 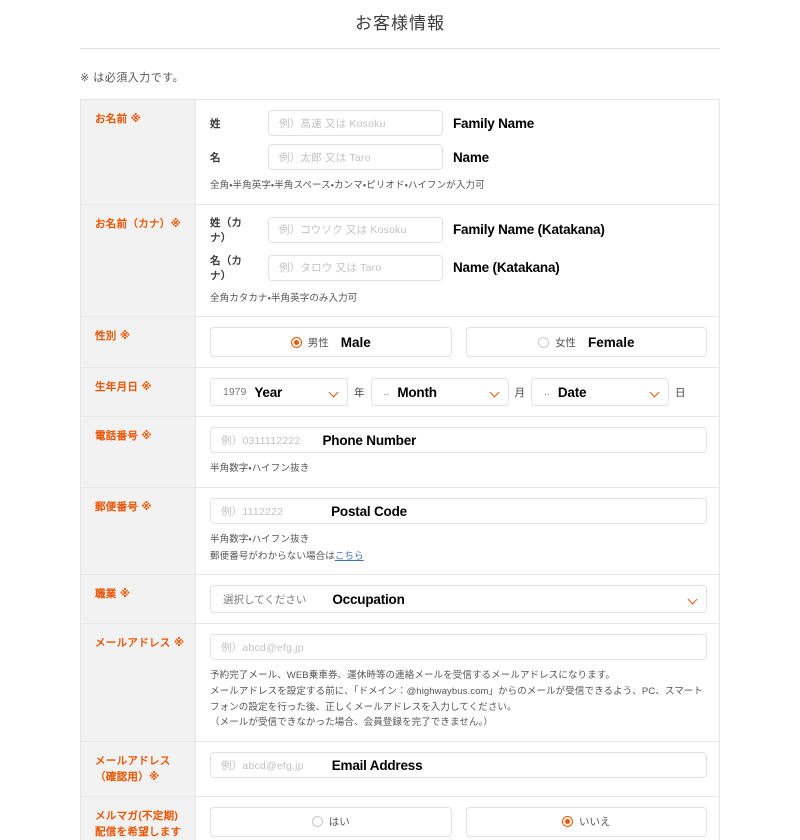 I want to click on mailmagazine-no-label: いいえ, so click(x=595, y=822).